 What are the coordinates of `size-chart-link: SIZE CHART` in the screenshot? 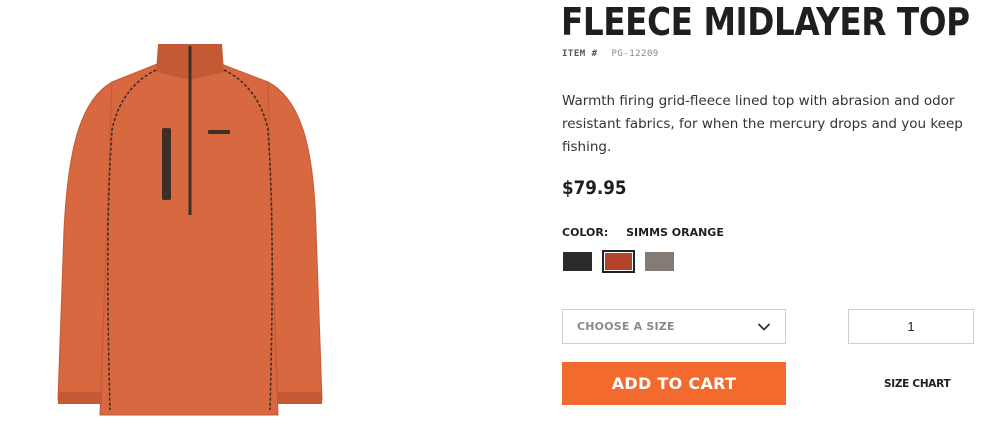 It's located at (917, 384).